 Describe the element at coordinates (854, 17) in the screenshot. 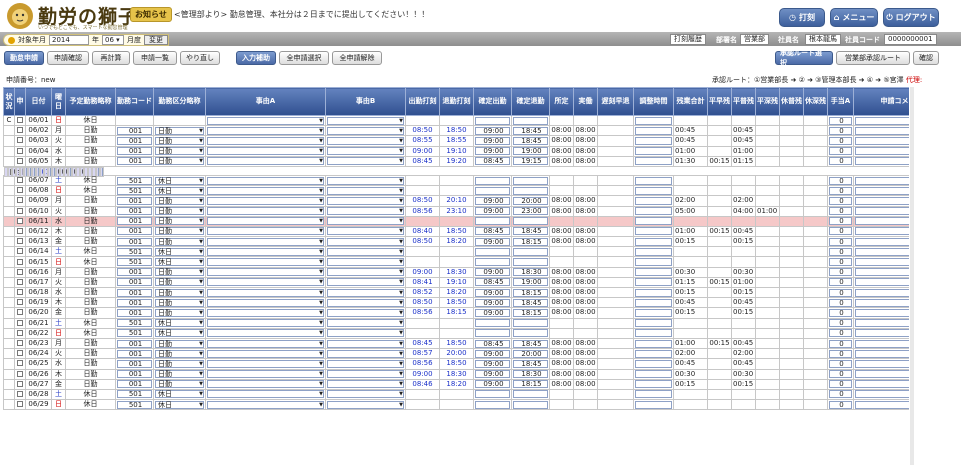

I see `menu-button: ⌂ メニュー` at that location.